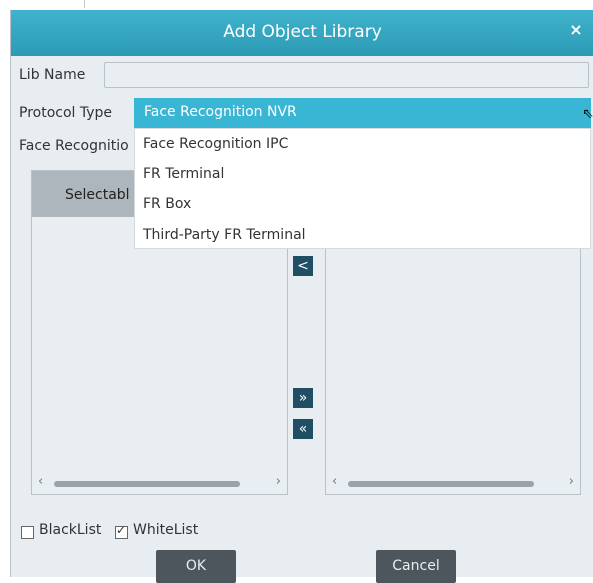  What do you see at coordinates (363, 113) in the screenshot?
I see `protocol-type-select: Face Recognition NVR ⇖` at bounding box center [363, 113].